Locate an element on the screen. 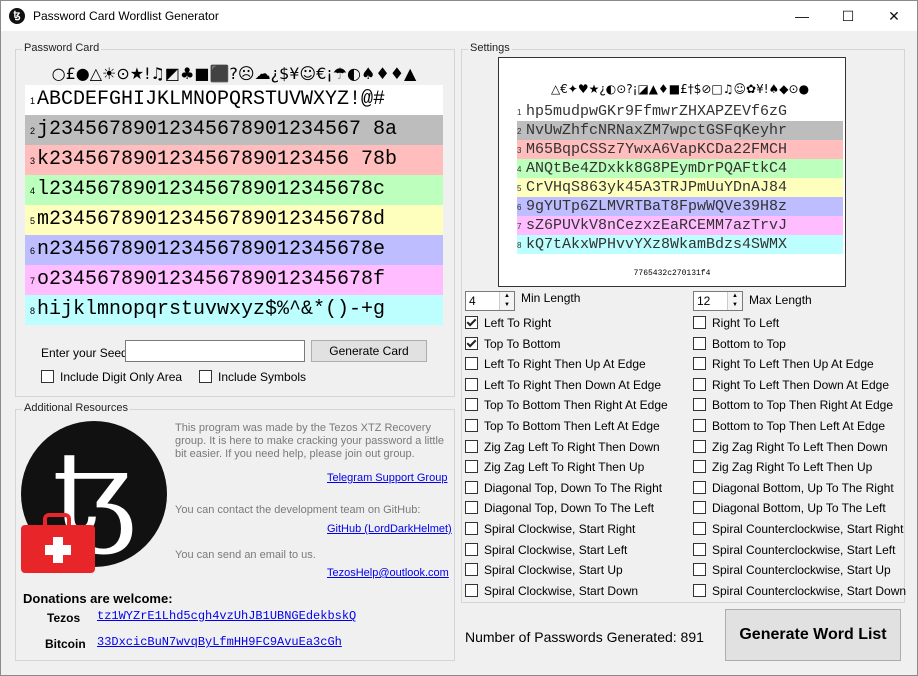 The image size is (918, 676). option-checkbox: Spiral Clockwise, Start Down is located at coordinates (551, 591).